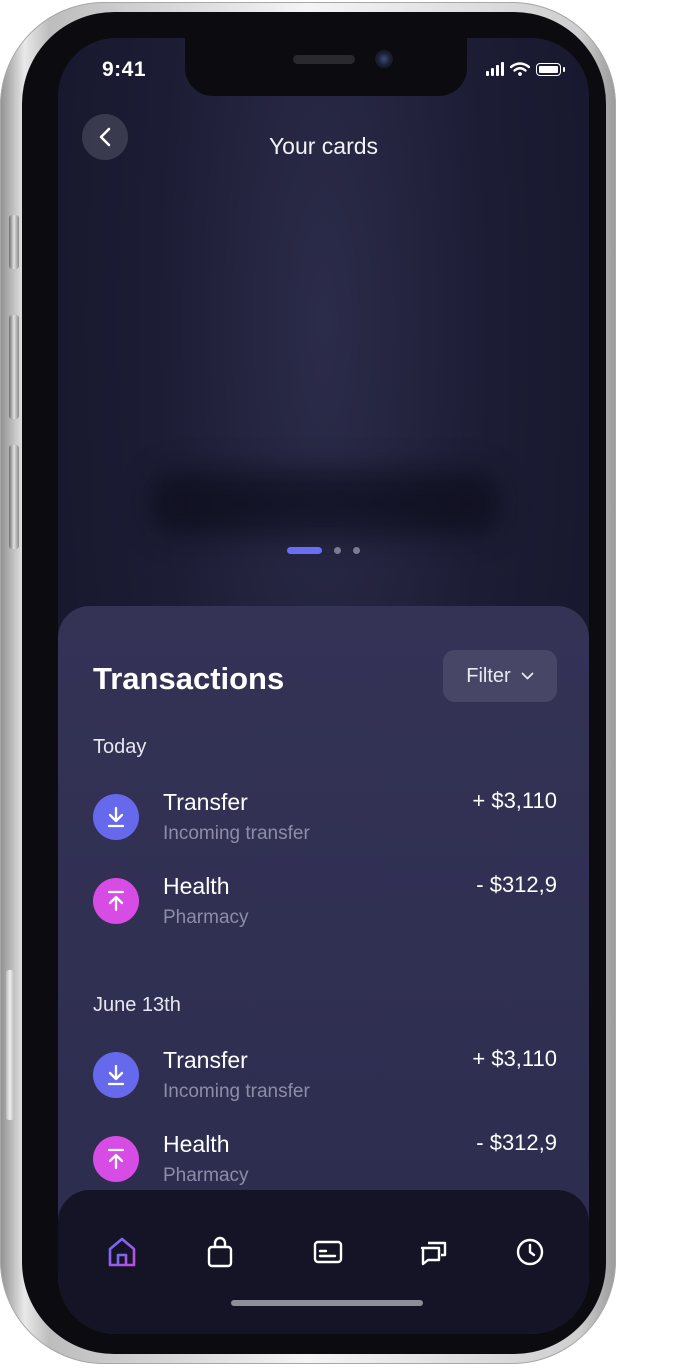 Image resolution: width=696 pixels, height=1368 pixels. What do you see at coordinates (137, 1005) in the screenshot?
I see `date-group-label: June 13th` at bounding box center [137, 1005].